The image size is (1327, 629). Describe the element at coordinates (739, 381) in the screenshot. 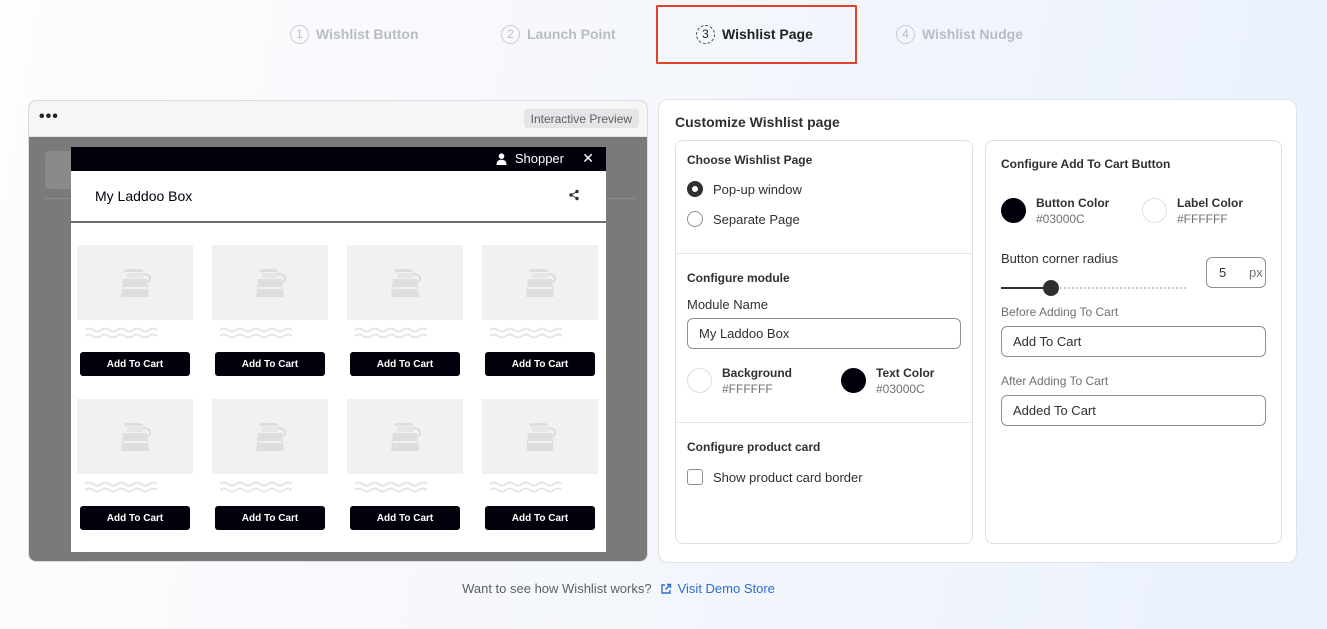

I see `background-color-picker: Background #FFFFFF` at that location.